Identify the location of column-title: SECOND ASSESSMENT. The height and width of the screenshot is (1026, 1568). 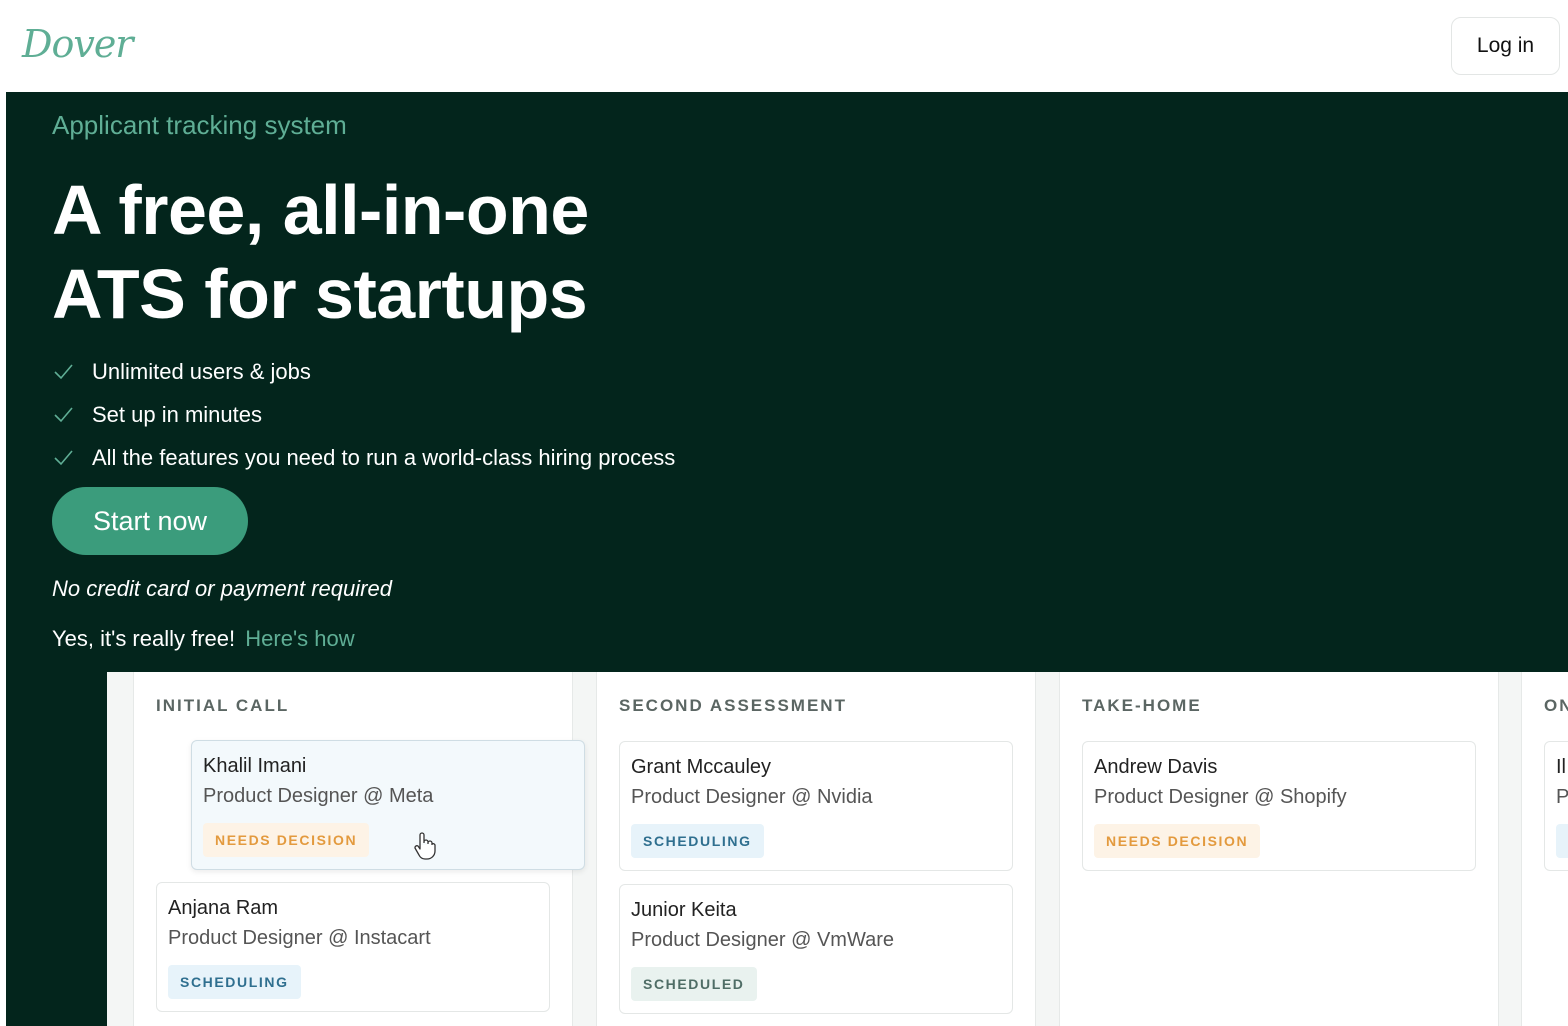
(733, 705).